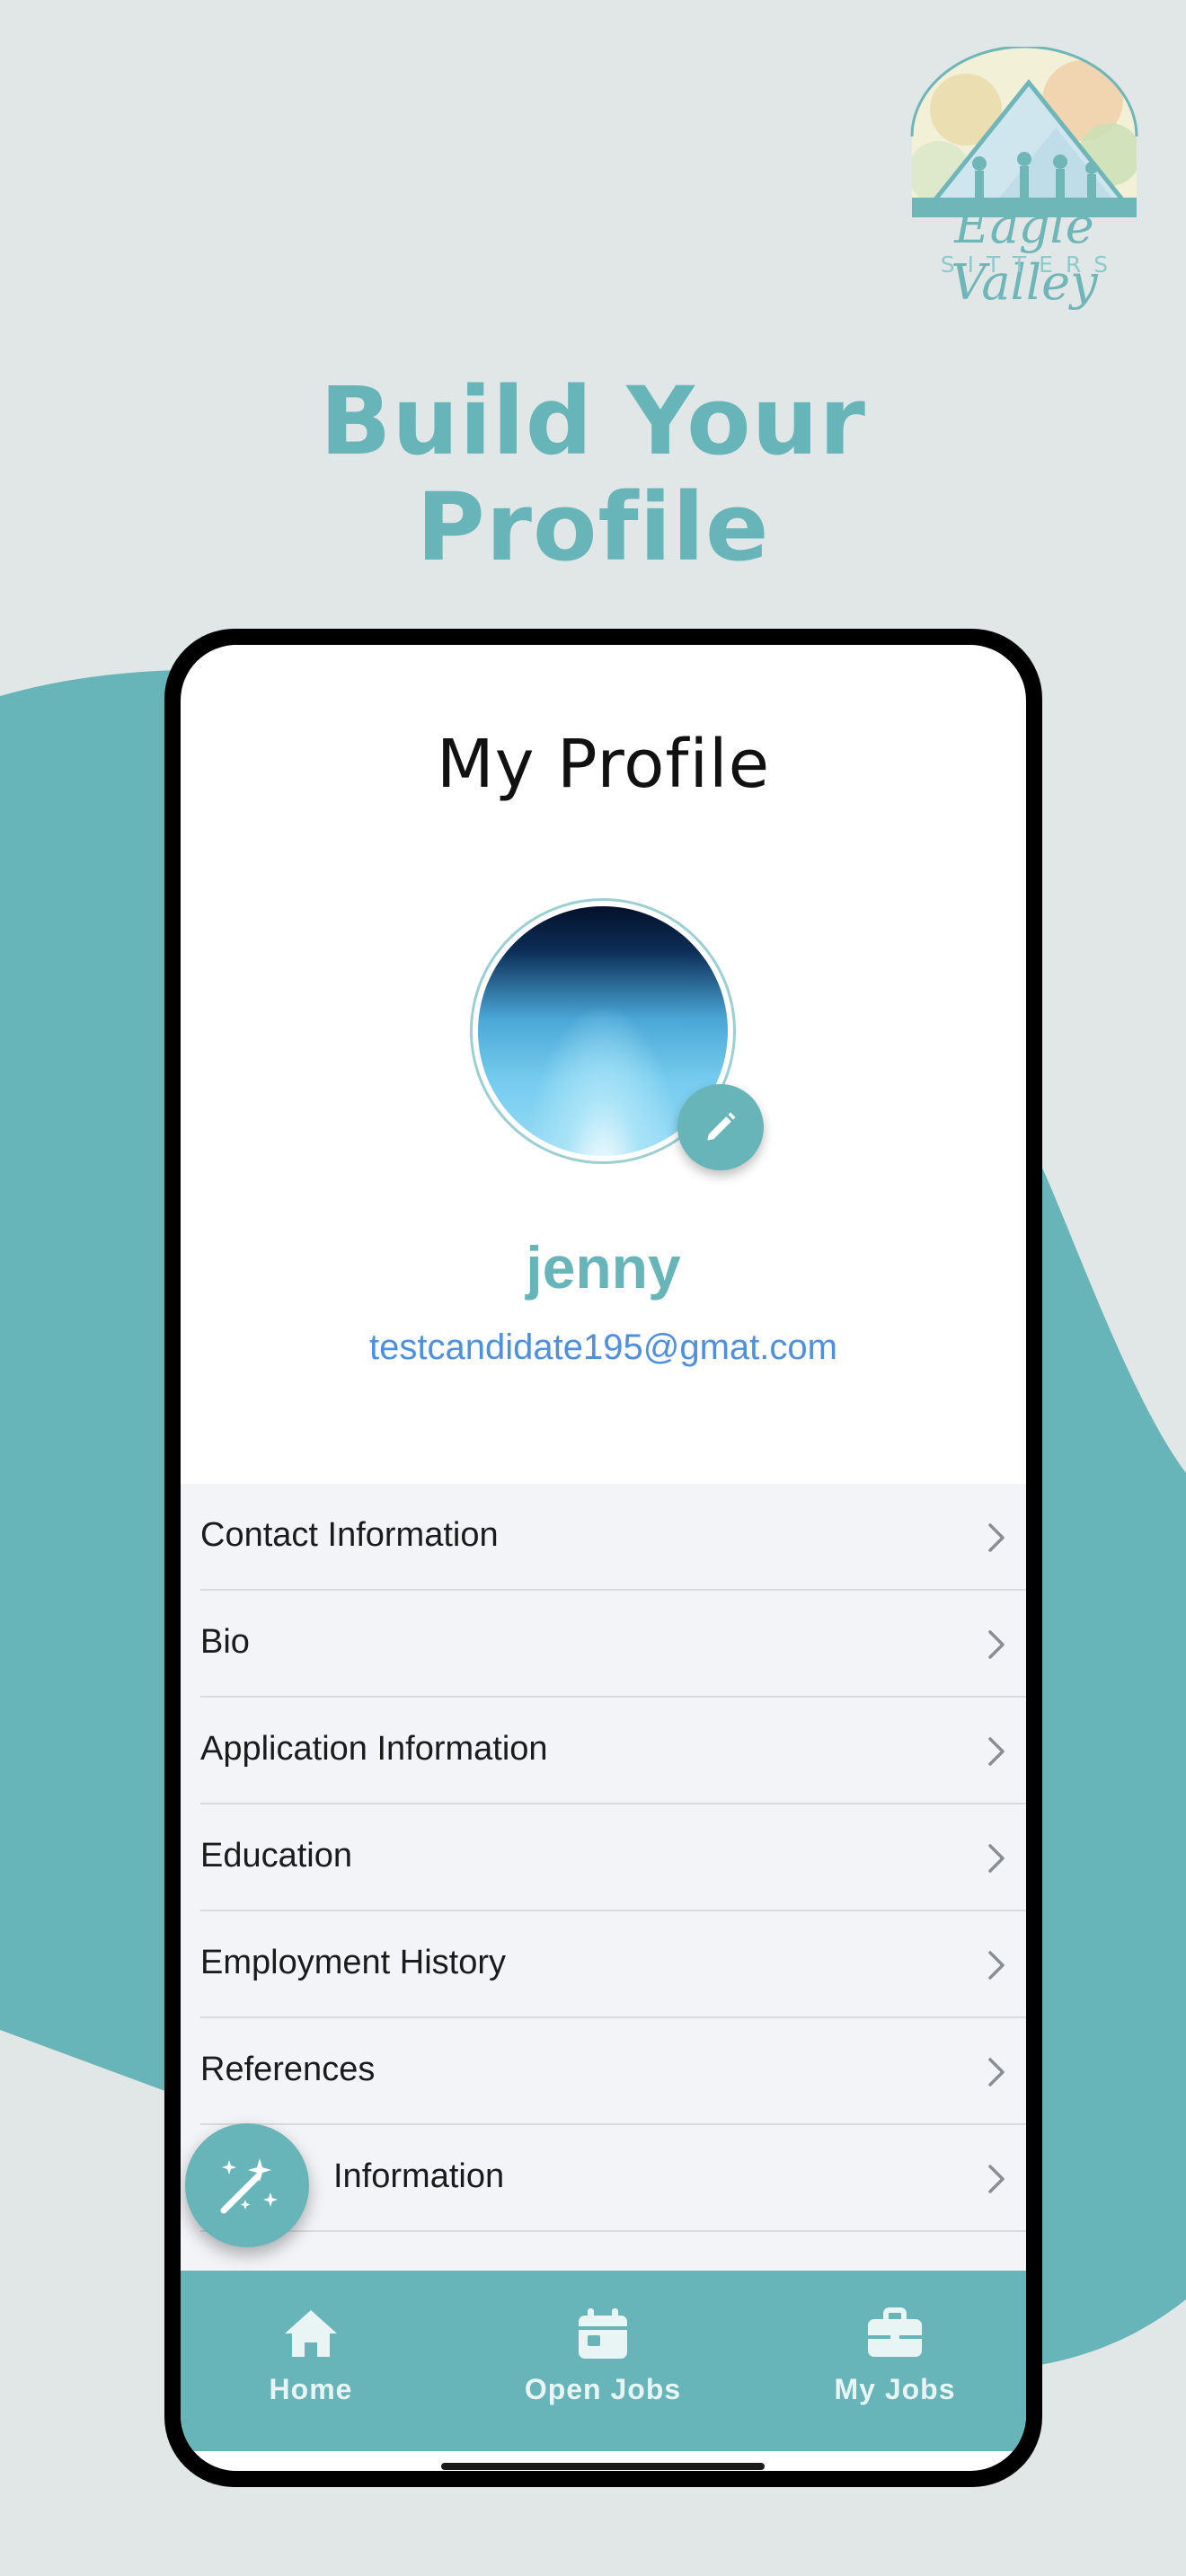  What do you see at coordinates (1030, 264) in the screenshot?
I see `logo-subtitle: SITTERS` at bounding box center [1030, 264].